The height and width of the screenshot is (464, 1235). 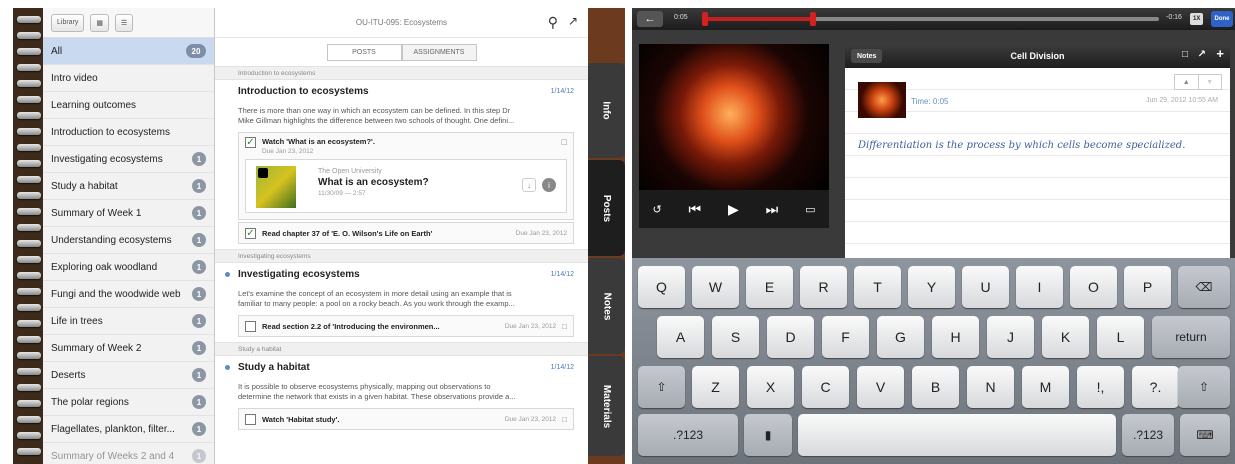 What do you see at coordinates (549, 185) in the screenshot?
I see `info-icon: i` at bounding box center [549, 185].